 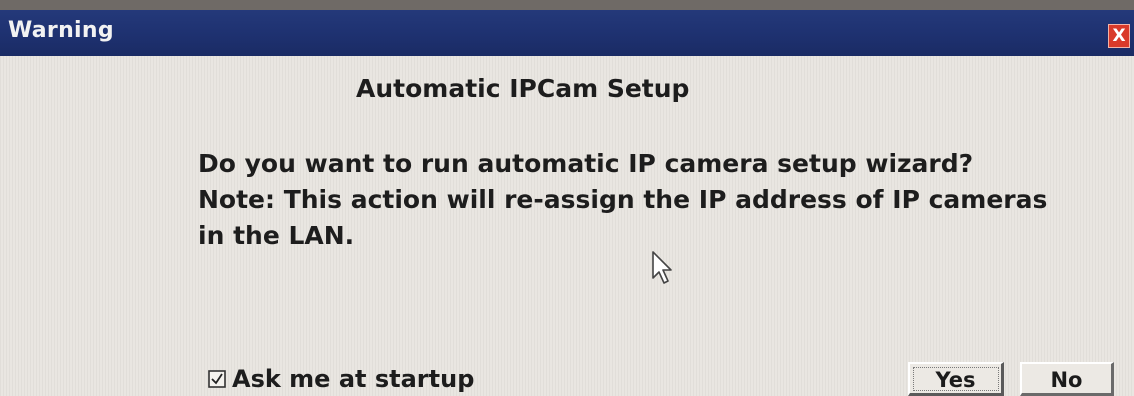 What do you see at coordinates (1119, 36) in the screenshot?
I see `close-button: X` at bounding box center [1119, 36].